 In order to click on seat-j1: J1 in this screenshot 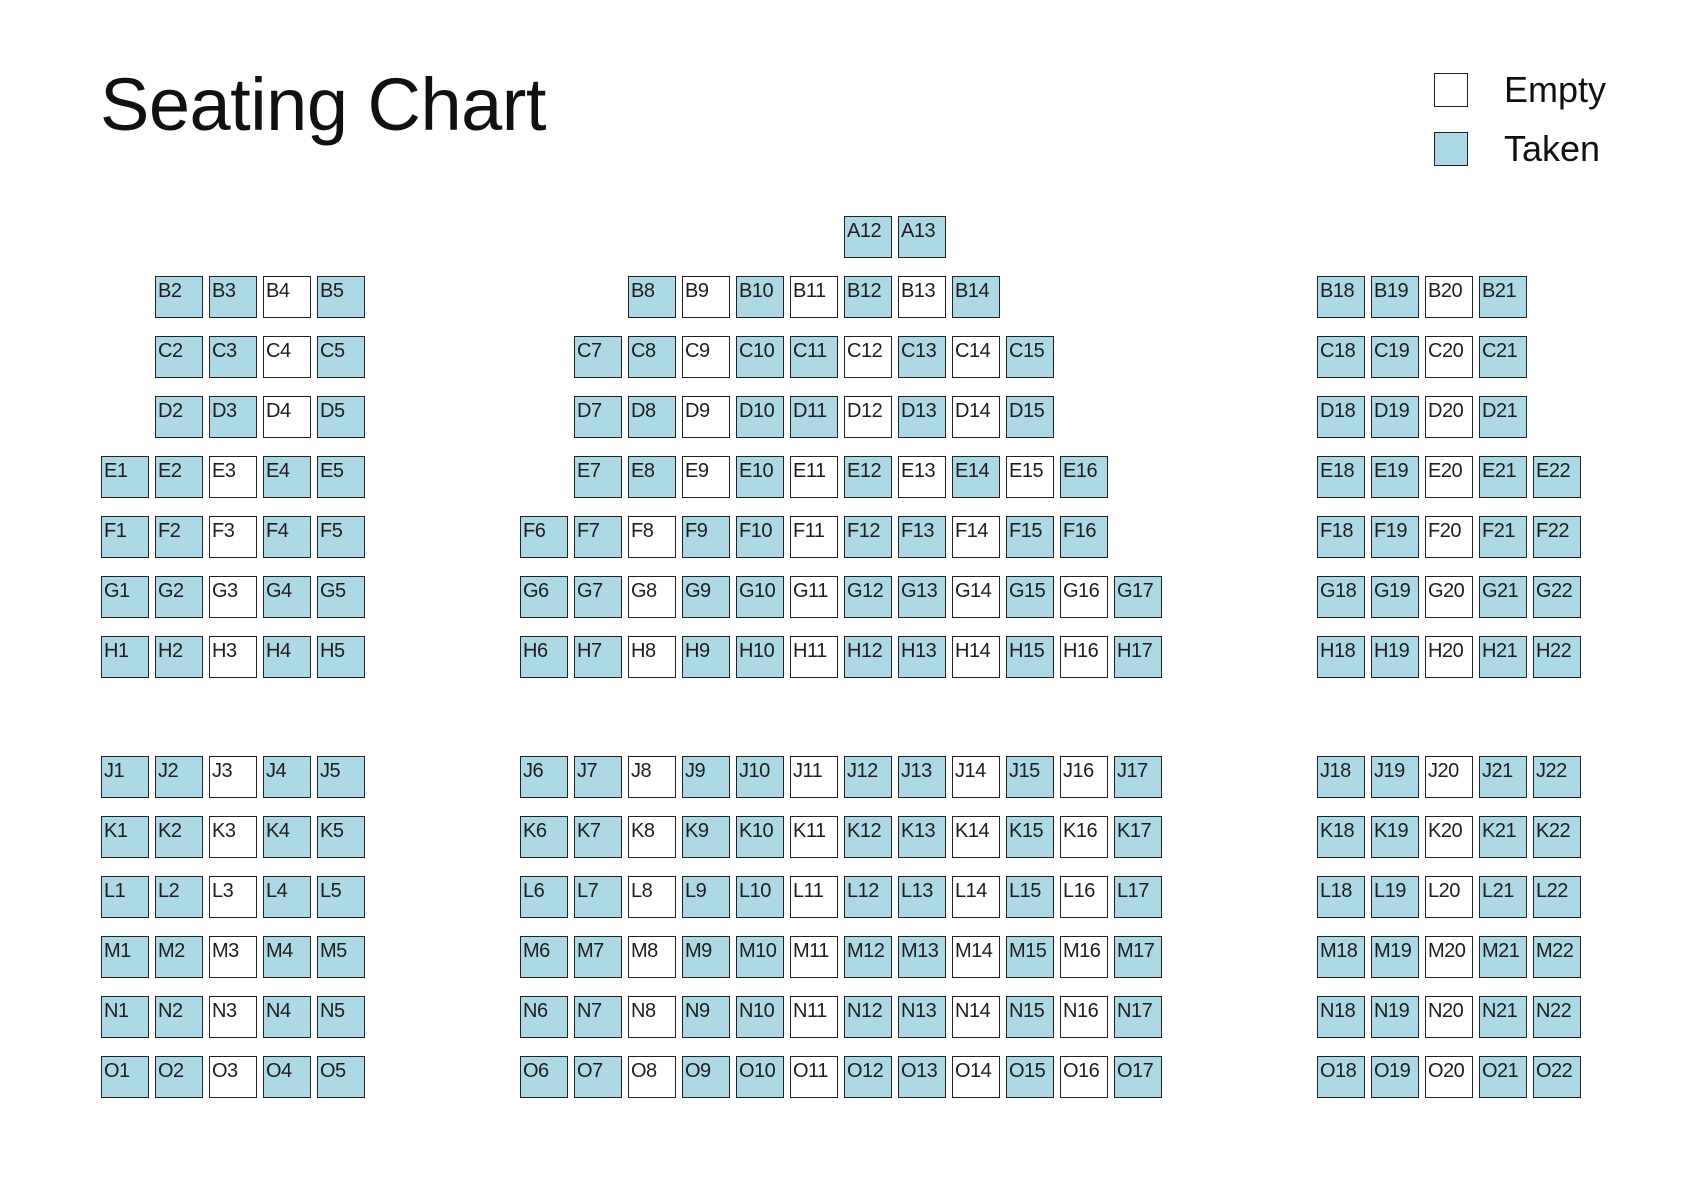, I will do `click(125, 777)`.